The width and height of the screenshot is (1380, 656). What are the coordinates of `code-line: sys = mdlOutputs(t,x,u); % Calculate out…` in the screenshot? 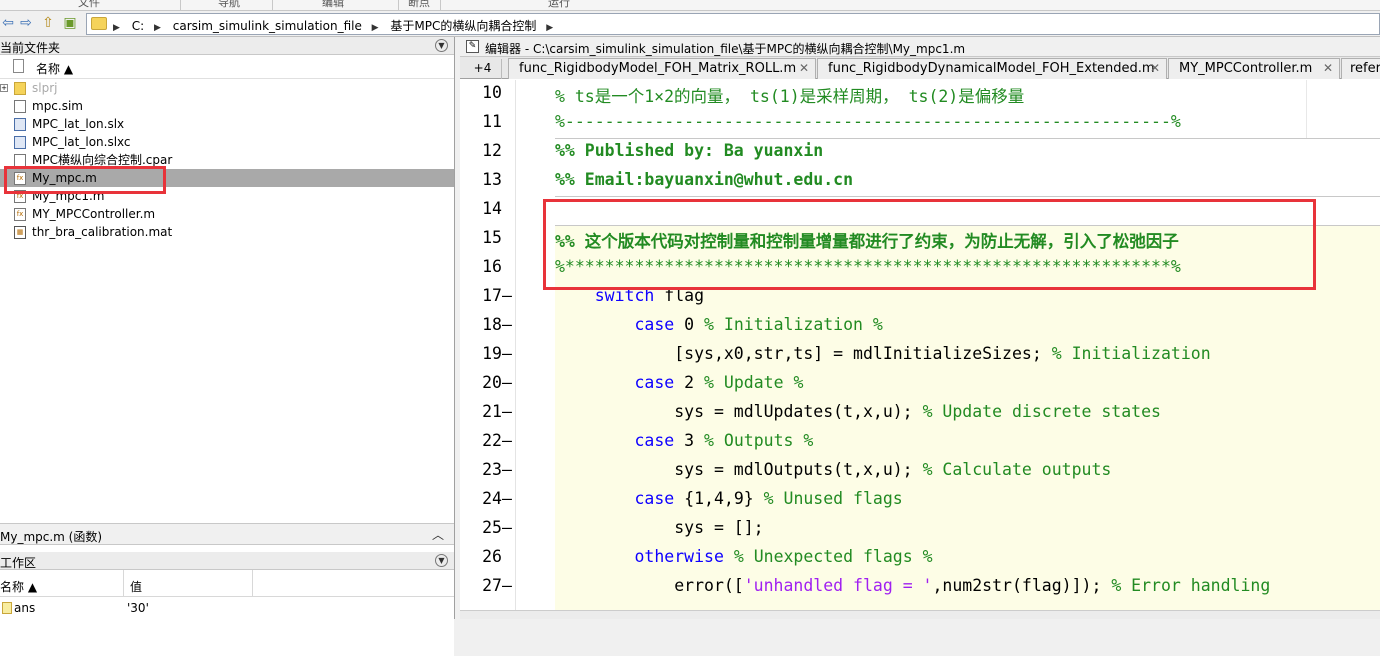 It's located at (833, 469).